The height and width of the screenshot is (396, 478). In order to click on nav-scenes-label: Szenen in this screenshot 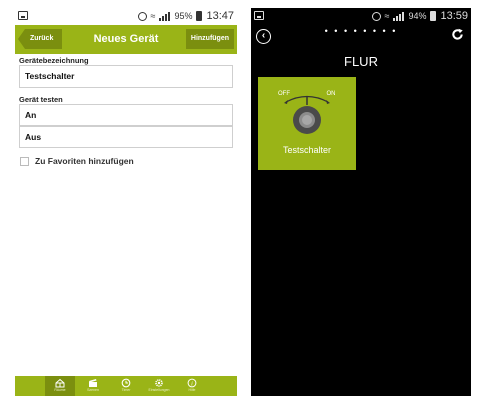, I will do `click(93, 390)`.